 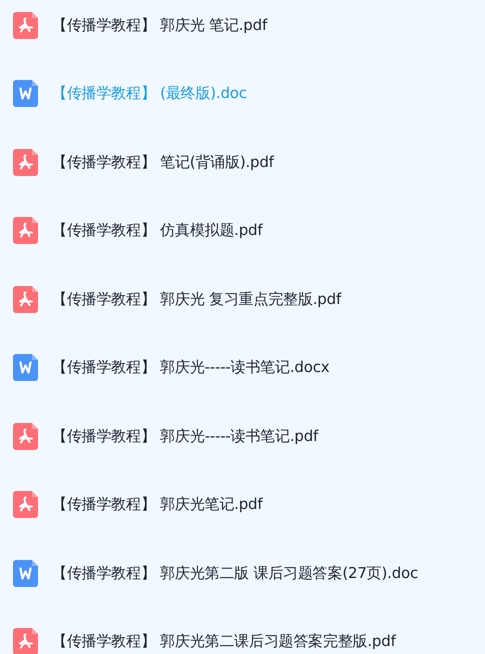 I want to click on file-link: 【传播学教程】 笔记(背诵版).pdf, so click(x=163, y=162).